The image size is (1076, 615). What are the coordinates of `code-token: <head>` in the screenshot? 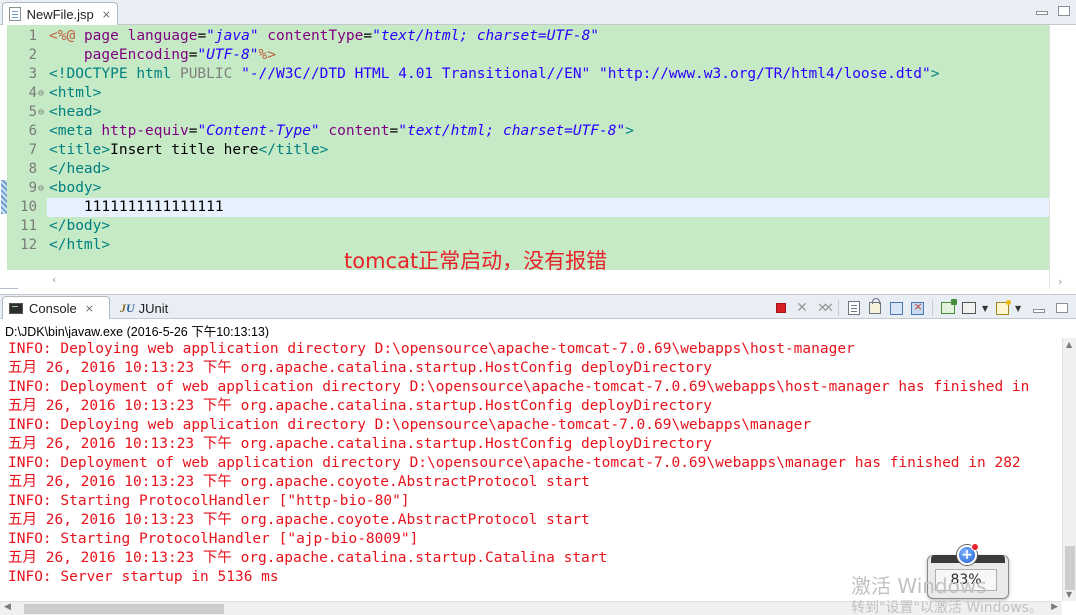 It's located at (75, 112).